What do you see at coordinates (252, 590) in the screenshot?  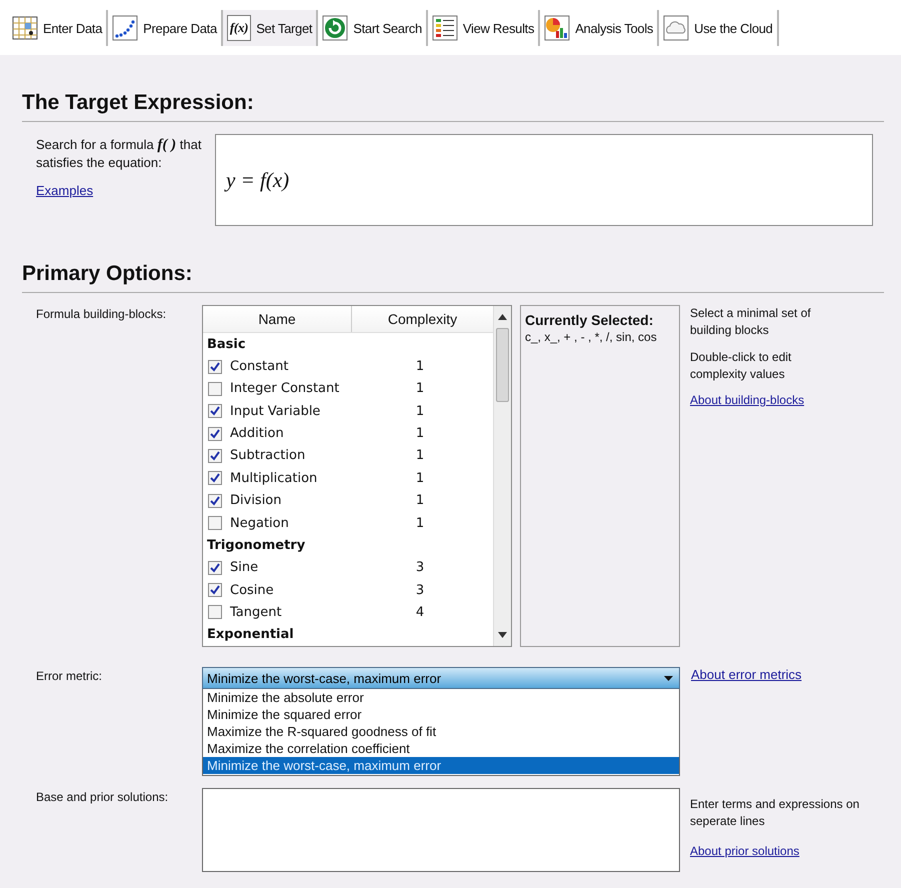 I see `table-cell-text: Cosine` at bounding box center [252, 590].